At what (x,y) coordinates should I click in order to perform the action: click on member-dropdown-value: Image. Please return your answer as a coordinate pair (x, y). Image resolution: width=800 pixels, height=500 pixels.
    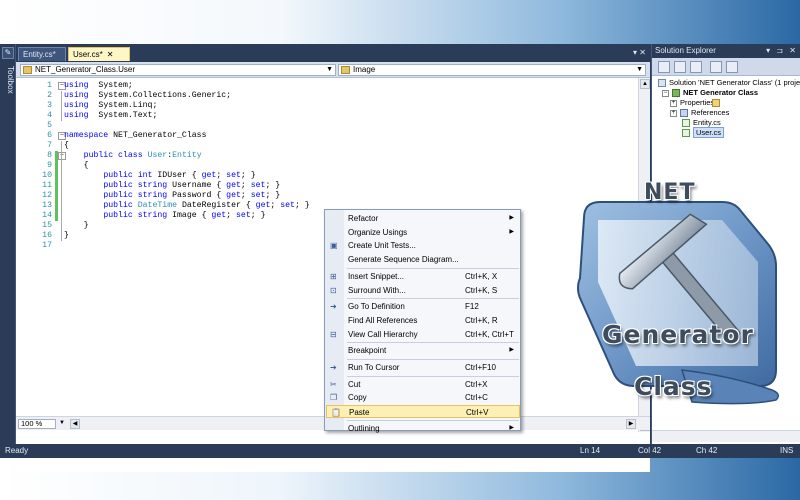
    Looking at the image, I should click on (364, 69).